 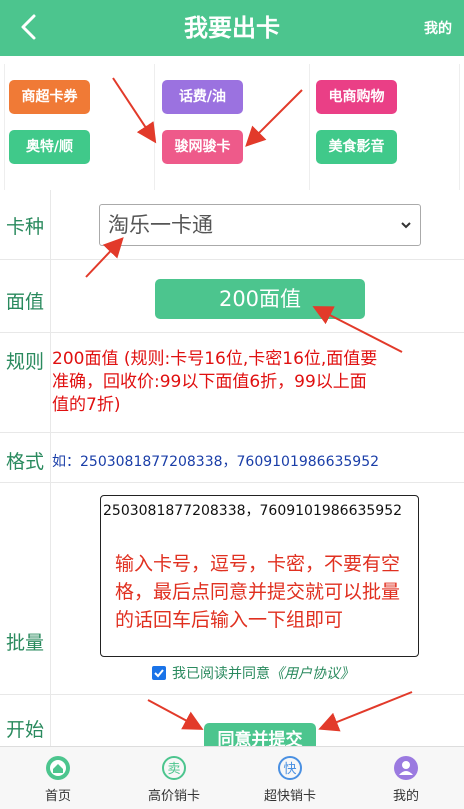 I want to click on format-row: 格式 如：2503081877208338，7609101986635952, so click(x=232, y=458).